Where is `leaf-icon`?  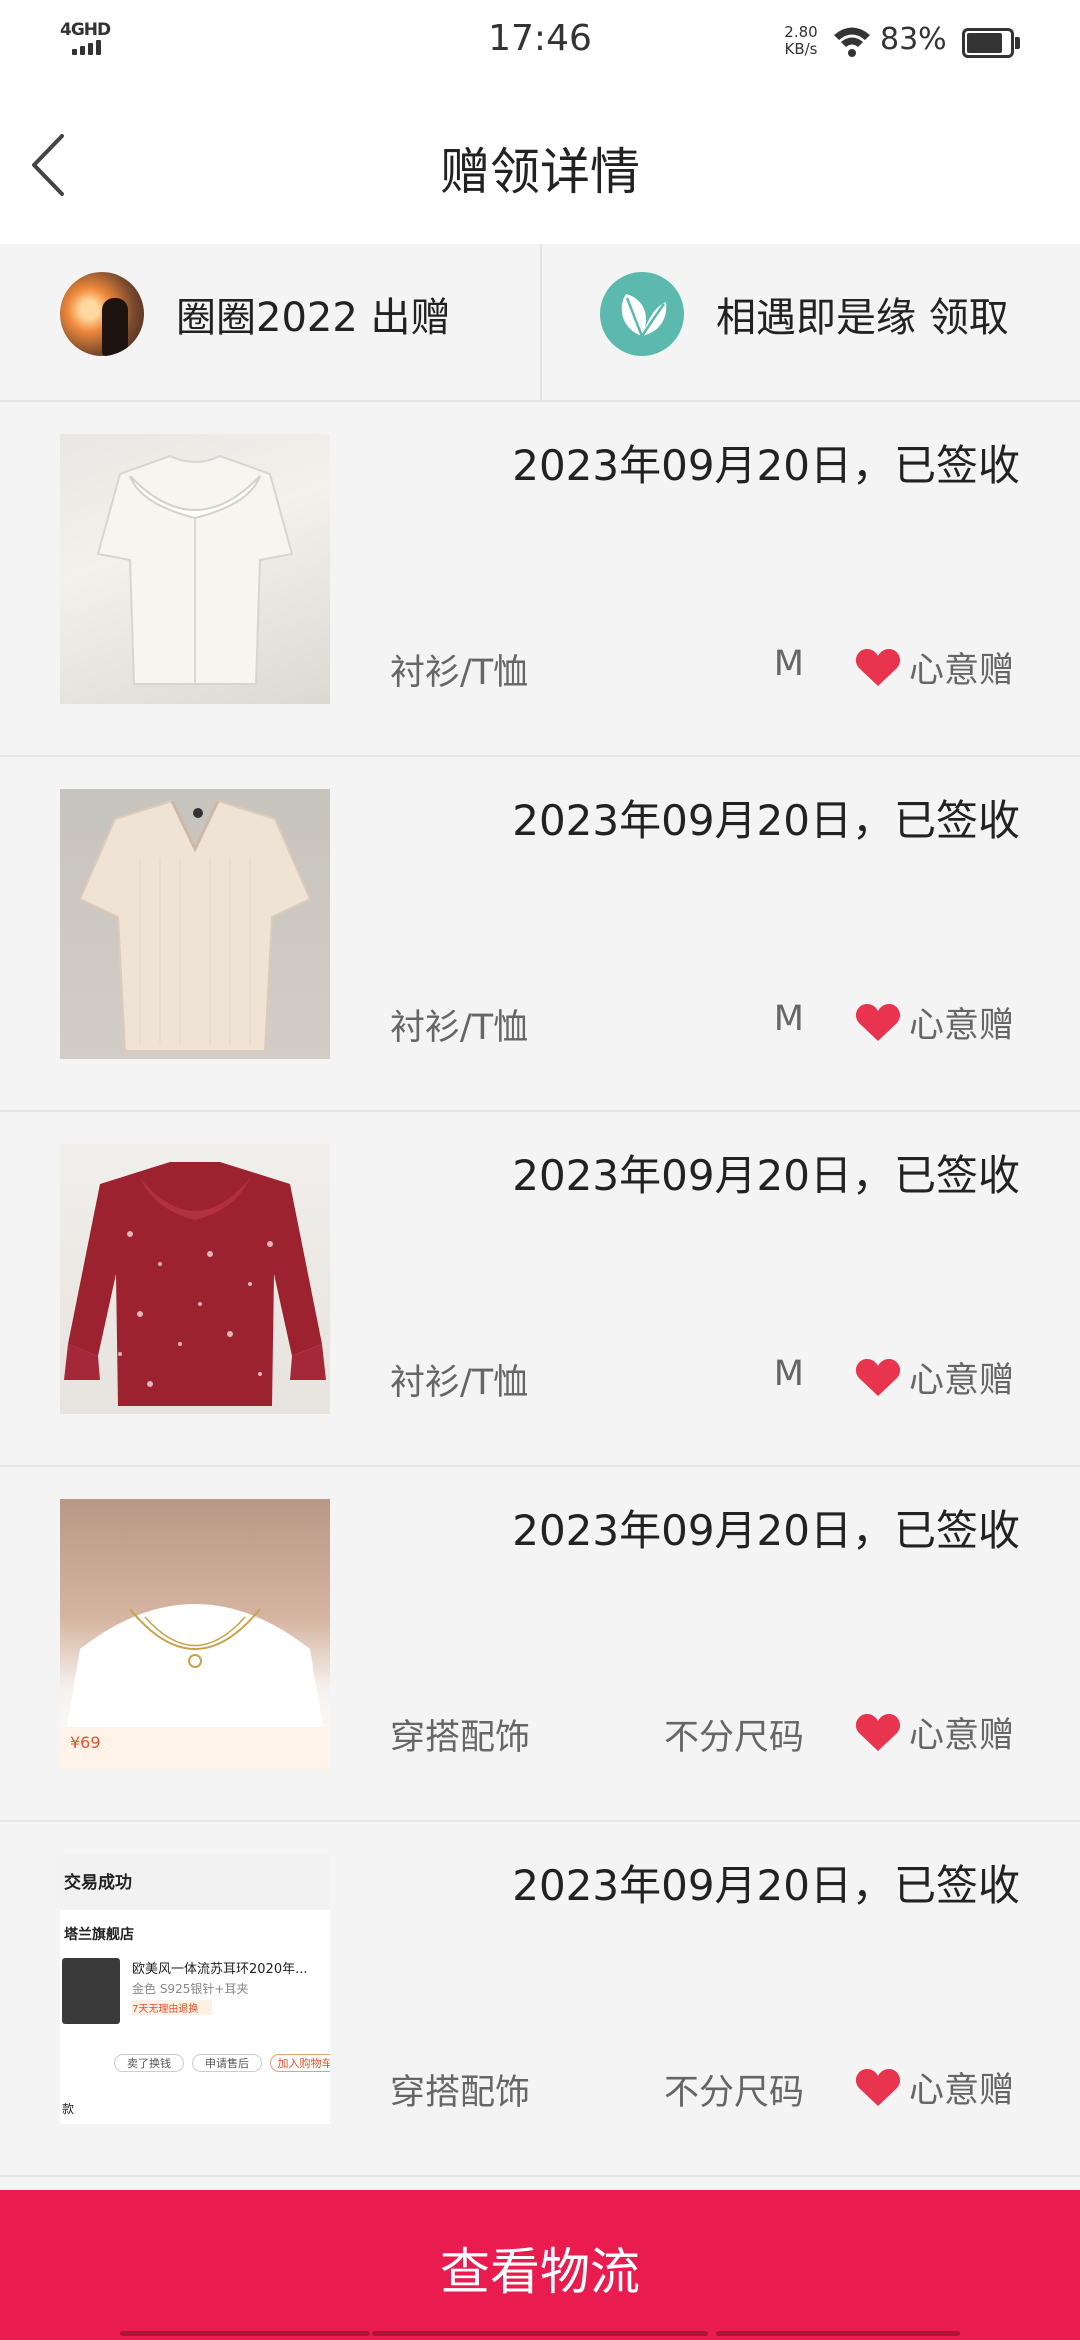 leaf-icon is located at coordinates (644, 315).